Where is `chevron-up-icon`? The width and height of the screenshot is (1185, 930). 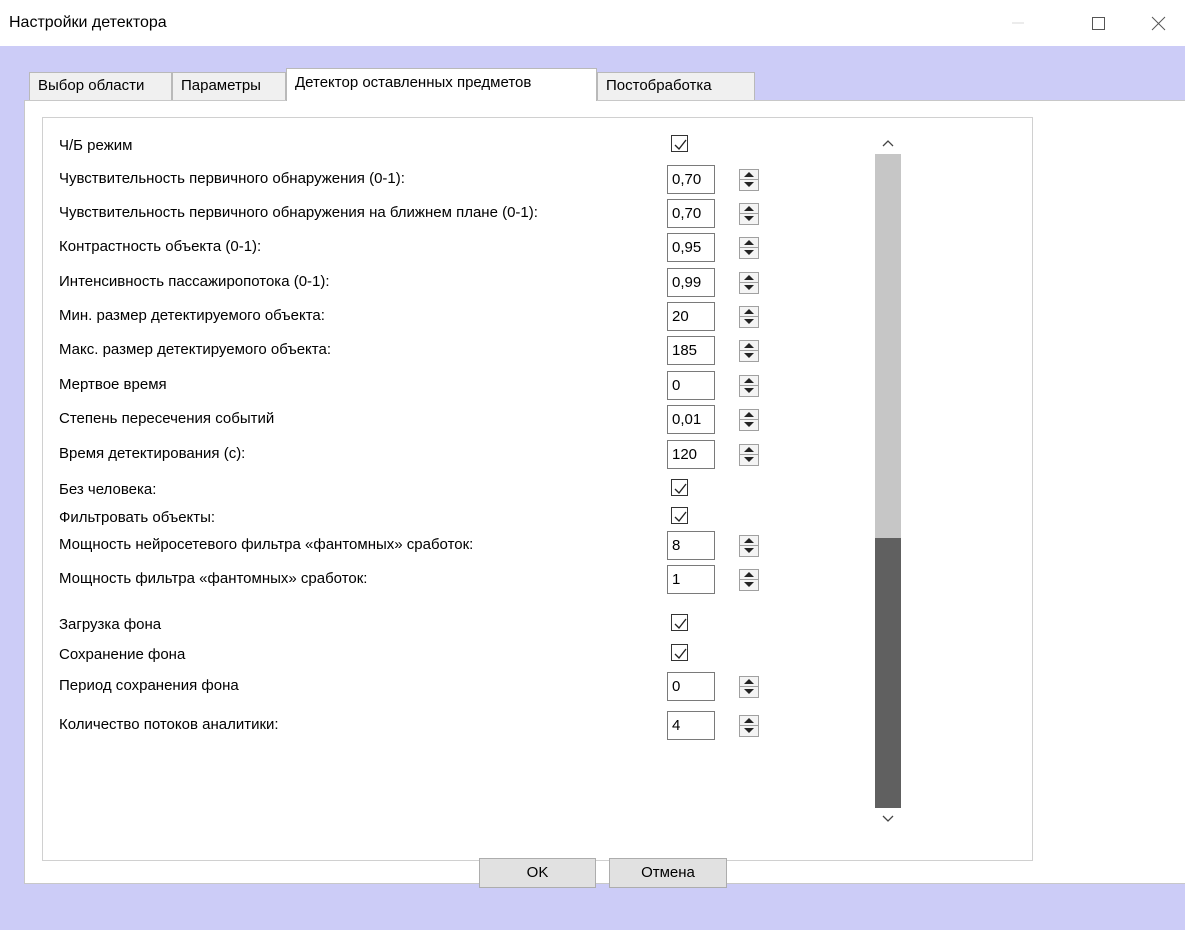
chevron-up-icon is located at coordinates (888, 143).